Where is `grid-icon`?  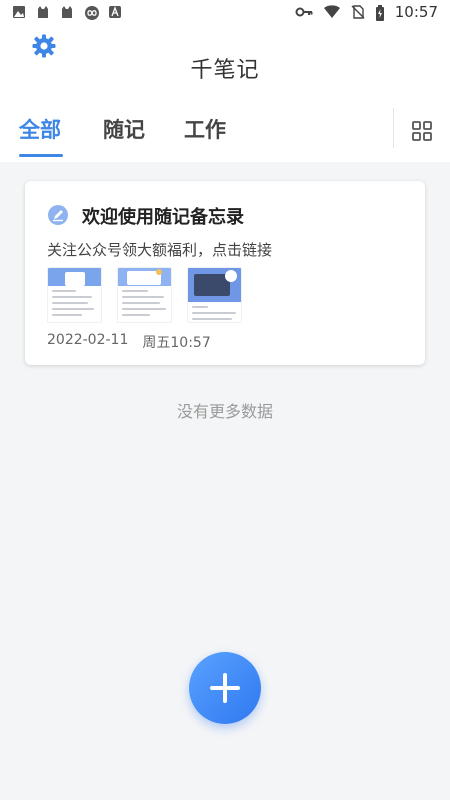
grid-icon is located at coordinates (422, 131).